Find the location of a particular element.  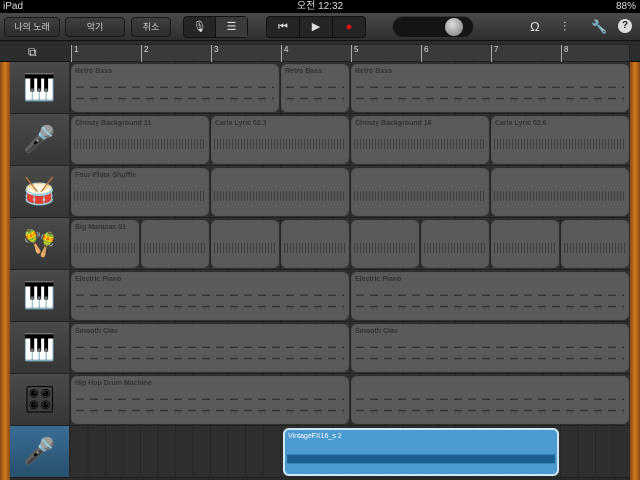

region: Hip Hop Drum Machine is located at coordinates (210, 400).